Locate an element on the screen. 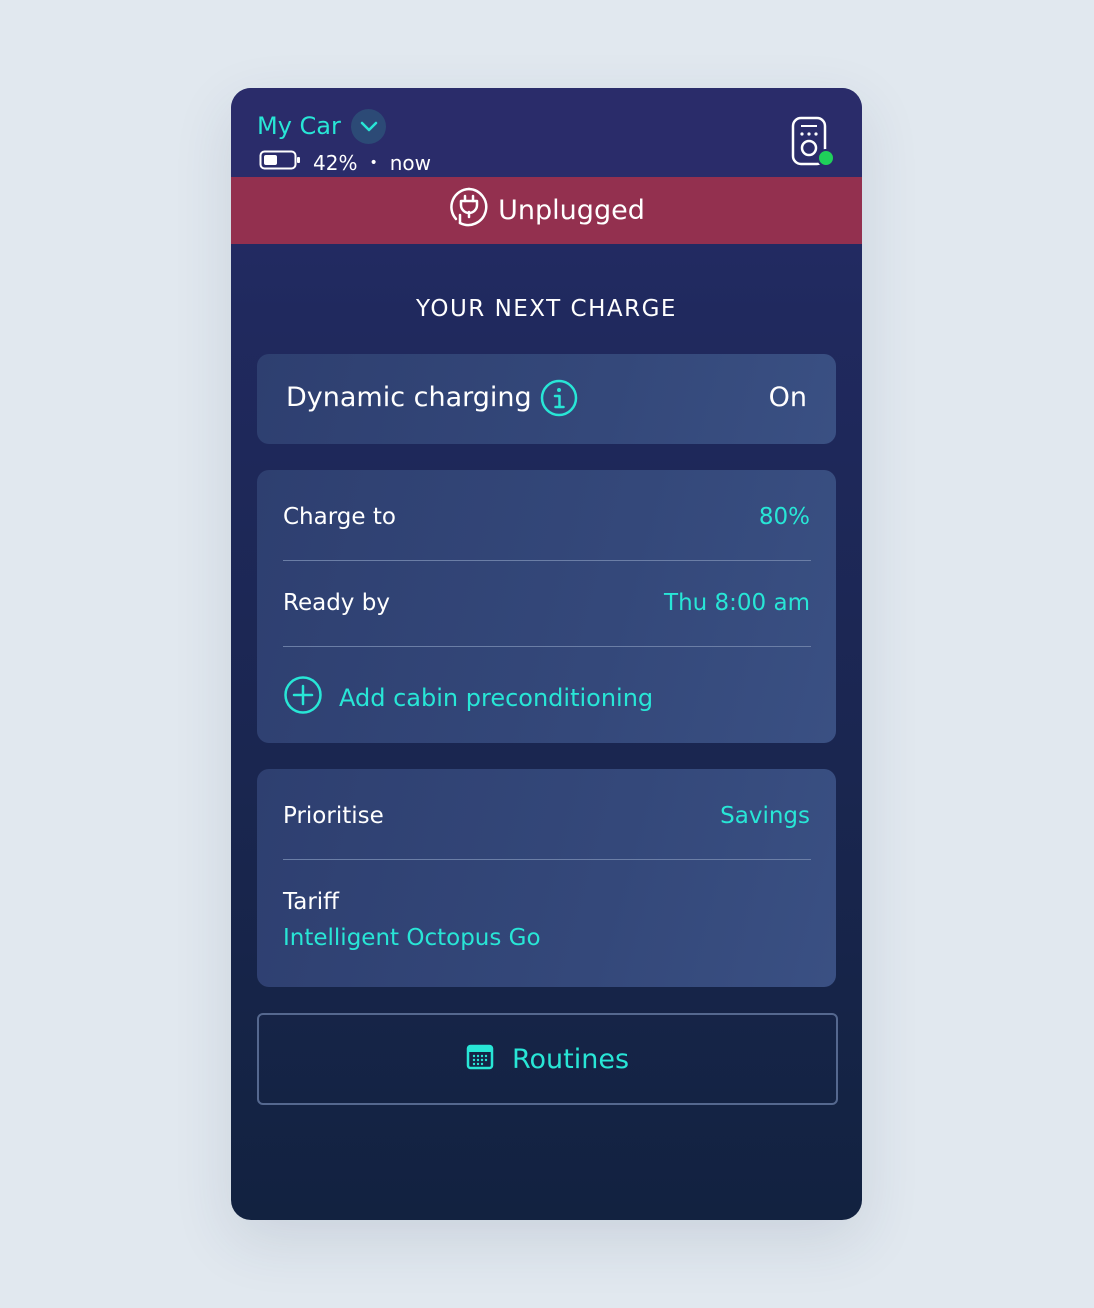 This screenshot has width=1094, height=1308. status-banner: Unplugged is located at coordinates (546, 210).